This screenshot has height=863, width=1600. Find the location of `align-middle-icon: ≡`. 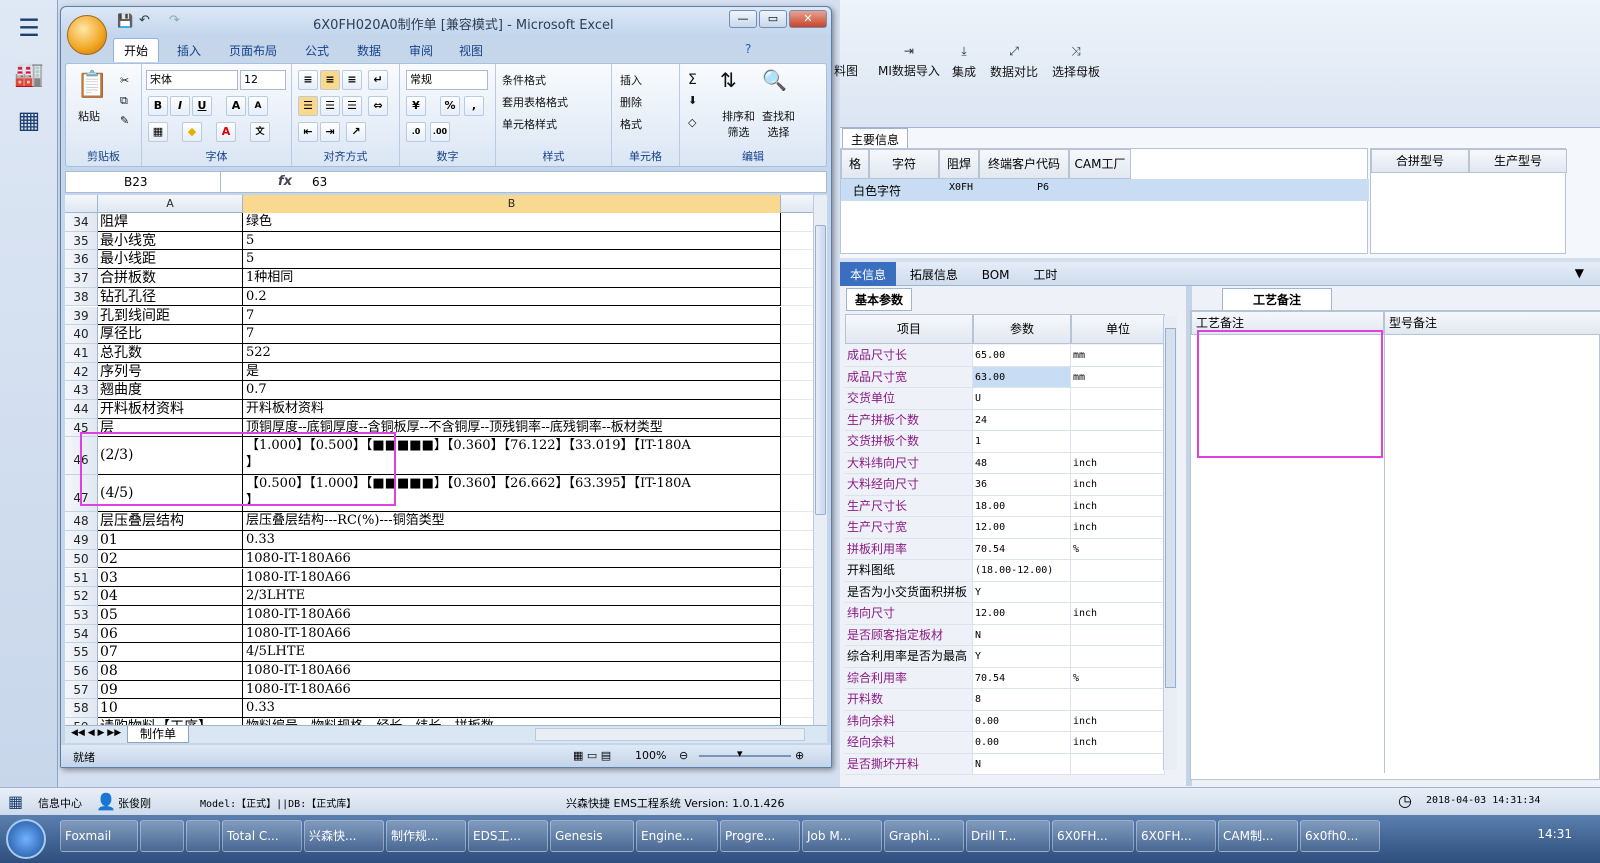

align-middle-icon: ≡ is located at coordinates (330, 80).